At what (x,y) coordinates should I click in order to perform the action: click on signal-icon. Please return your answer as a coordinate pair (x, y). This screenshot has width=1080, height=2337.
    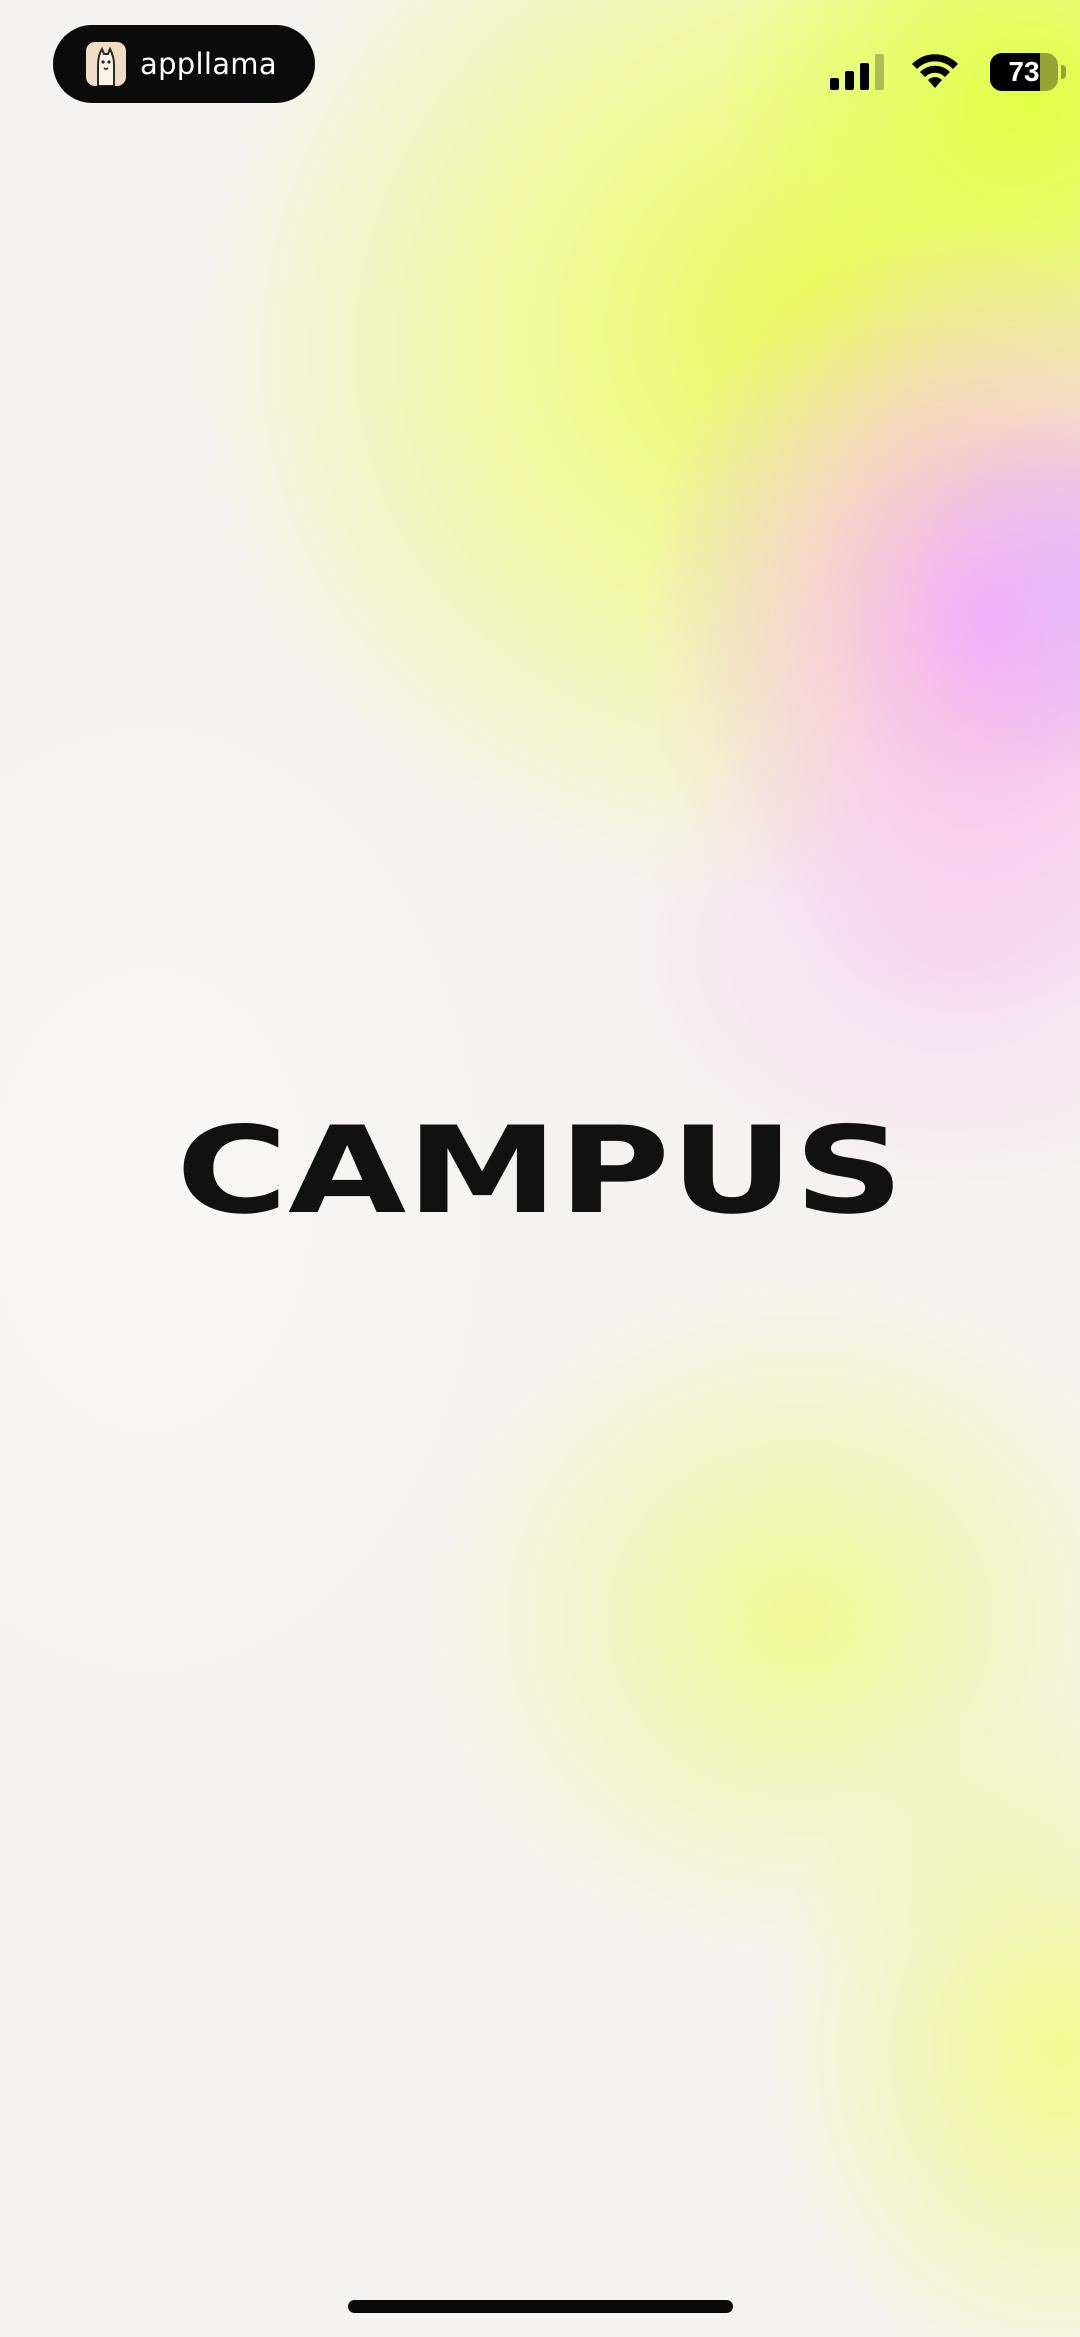
    Looking at the image, I should click on (857, 72).